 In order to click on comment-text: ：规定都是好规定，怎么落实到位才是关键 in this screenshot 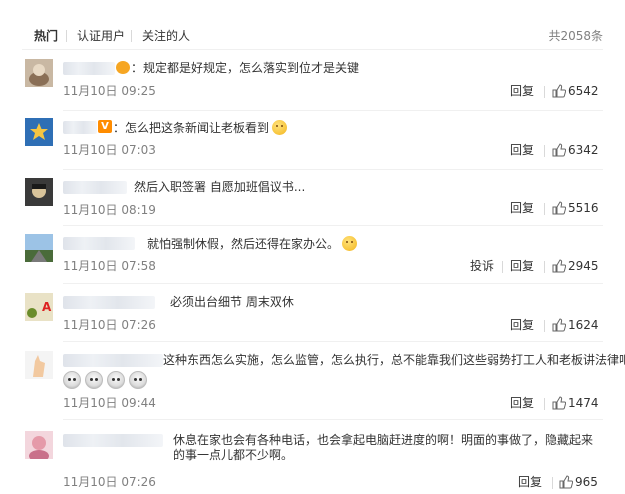, I will do `click(245, 68)`.